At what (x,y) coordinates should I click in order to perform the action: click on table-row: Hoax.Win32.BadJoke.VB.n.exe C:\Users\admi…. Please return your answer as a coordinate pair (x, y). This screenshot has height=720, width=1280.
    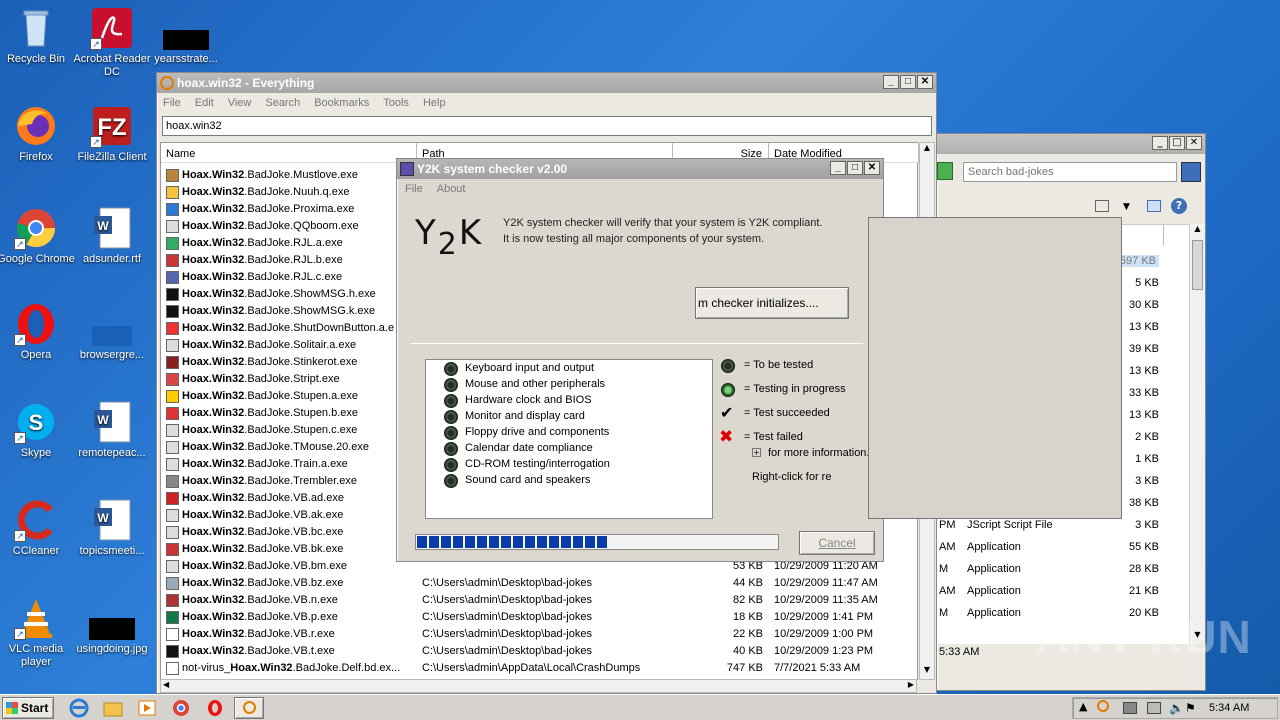
    Looking at the image, I should click on (539, 600).